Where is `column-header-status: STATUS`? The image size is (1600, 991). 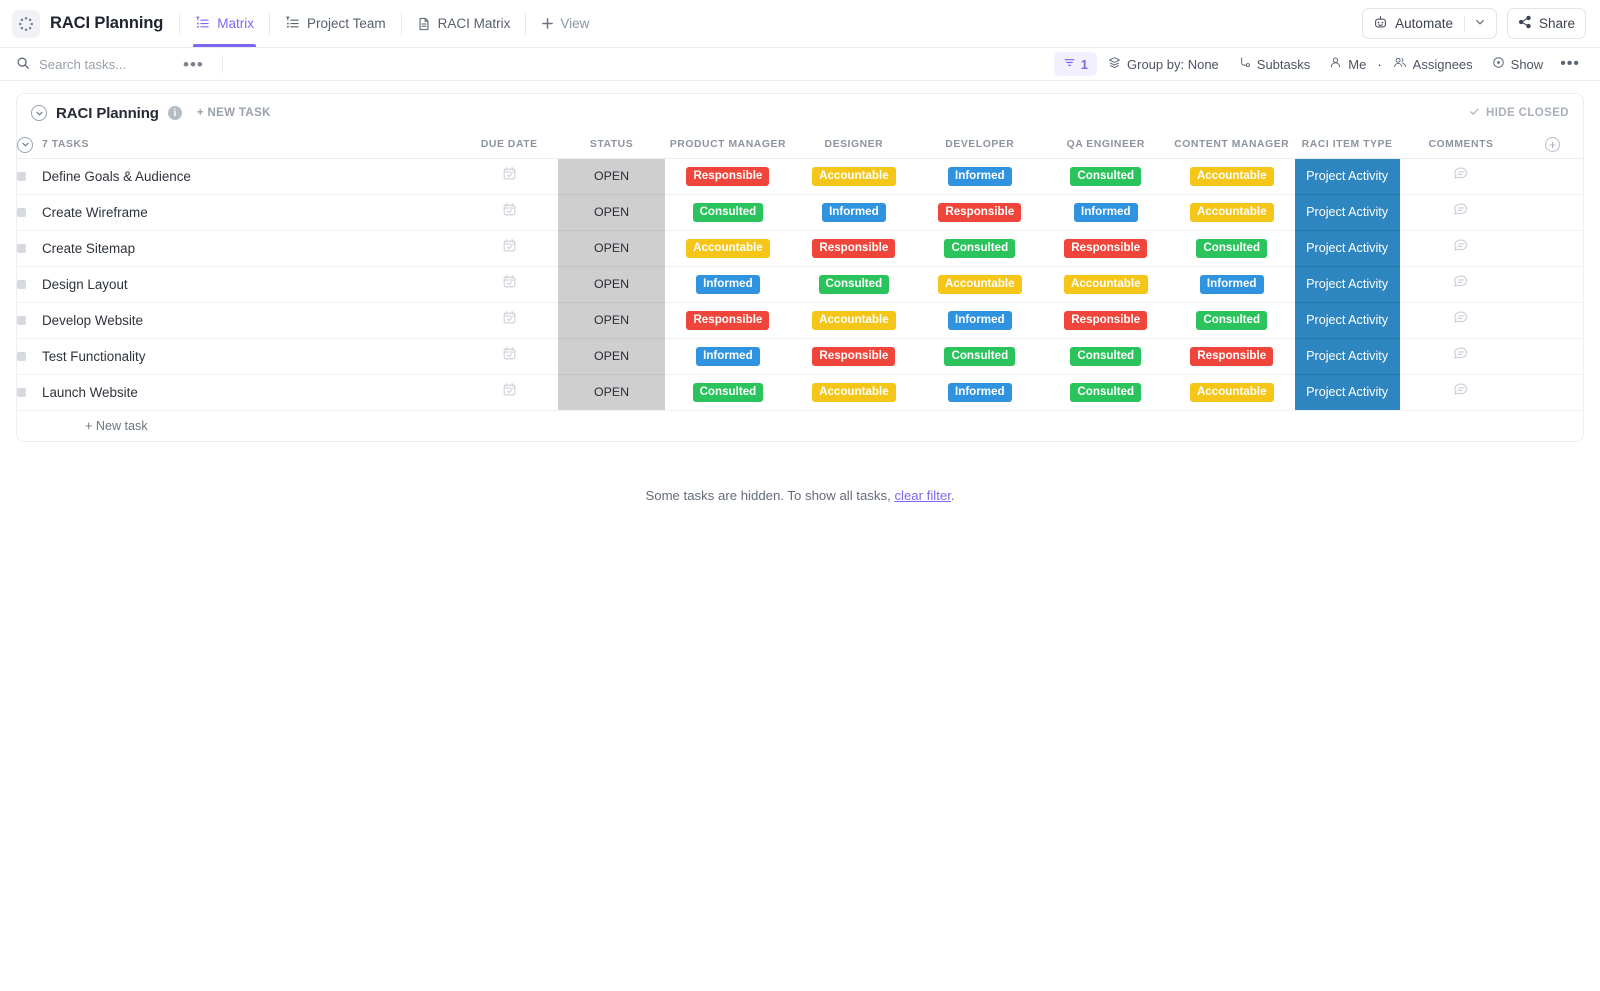 column-header-status: STATUS is located at coordinates (611, 145).